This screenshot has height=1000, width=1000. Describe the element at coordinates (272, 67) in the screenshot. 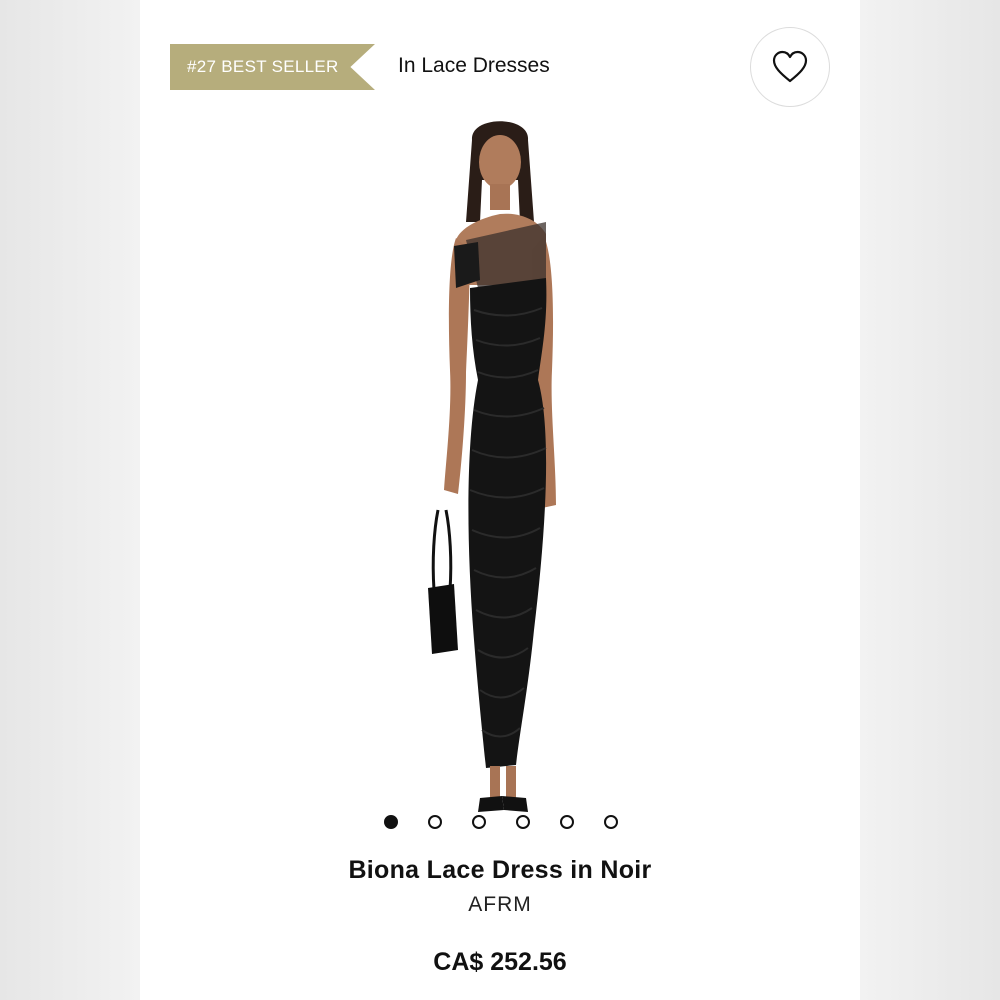

I see `best-seller-badge: #27 BEST SELLER` at that location.